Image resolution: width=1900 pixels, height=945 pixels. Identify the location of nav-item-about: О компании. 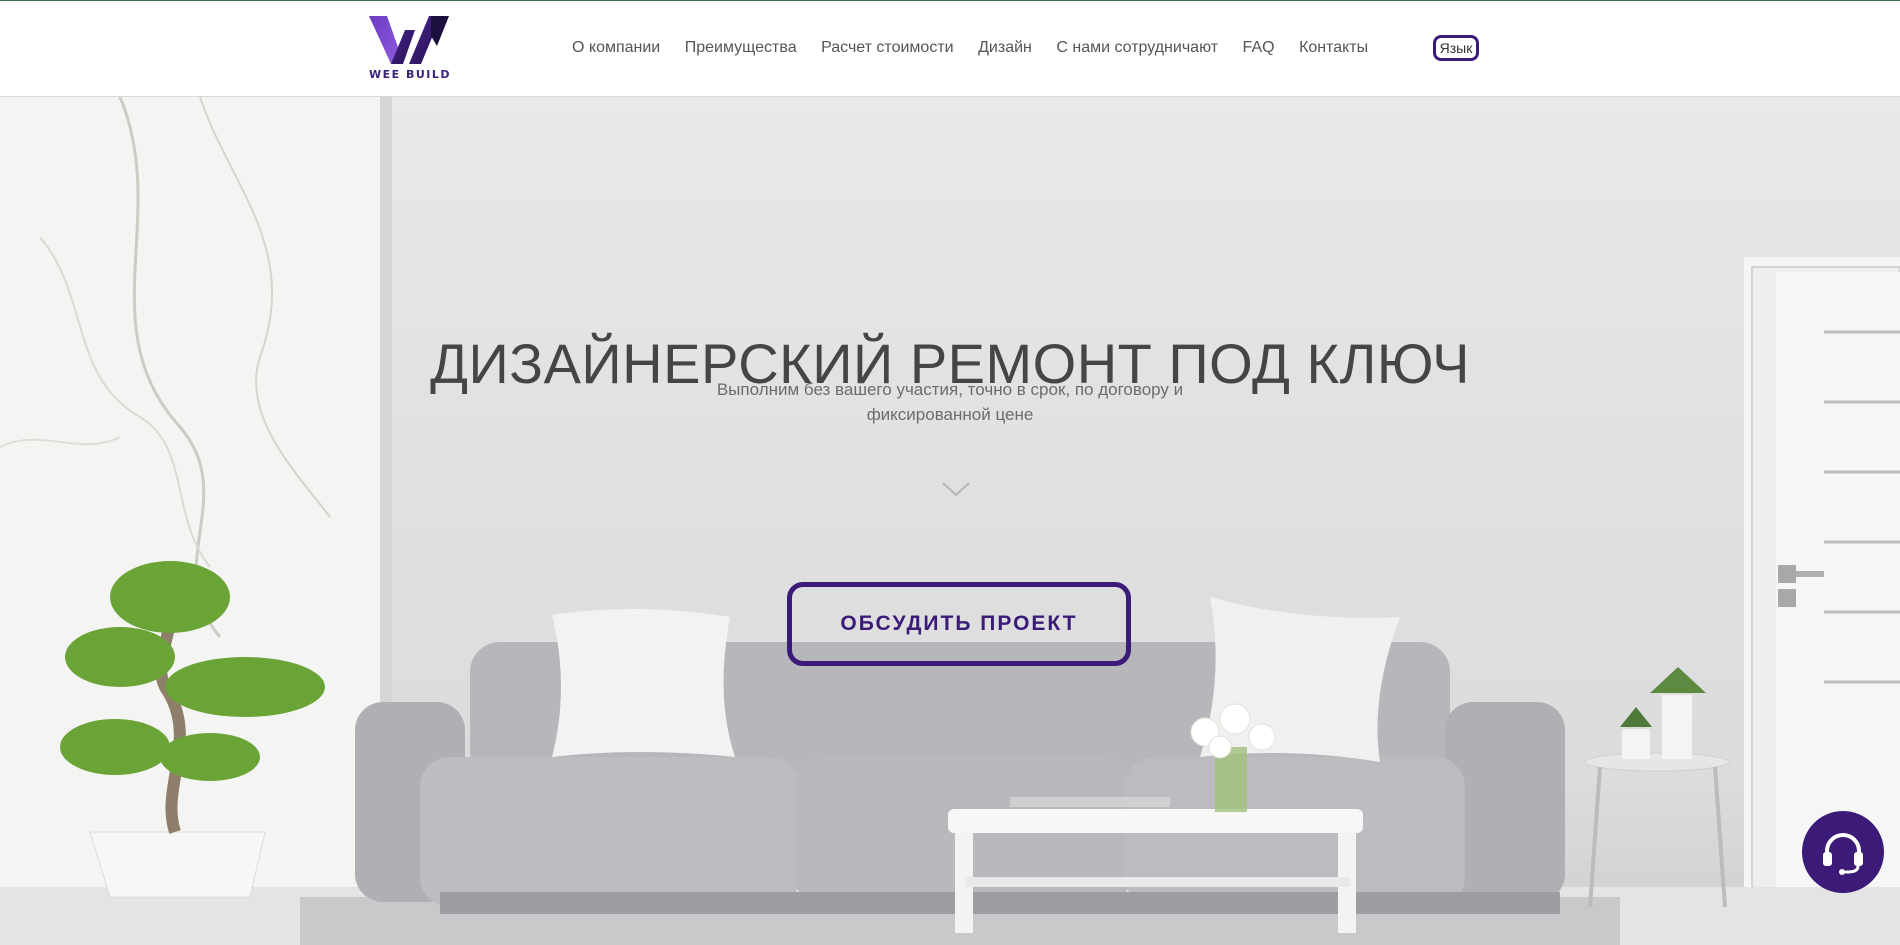
(616, 48).